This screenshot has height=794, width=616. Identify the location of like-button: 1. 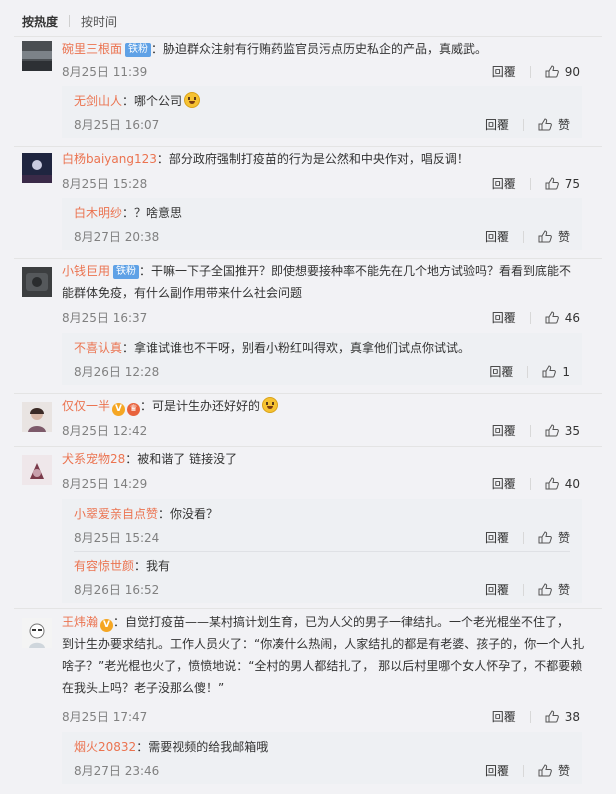
(556, 372).